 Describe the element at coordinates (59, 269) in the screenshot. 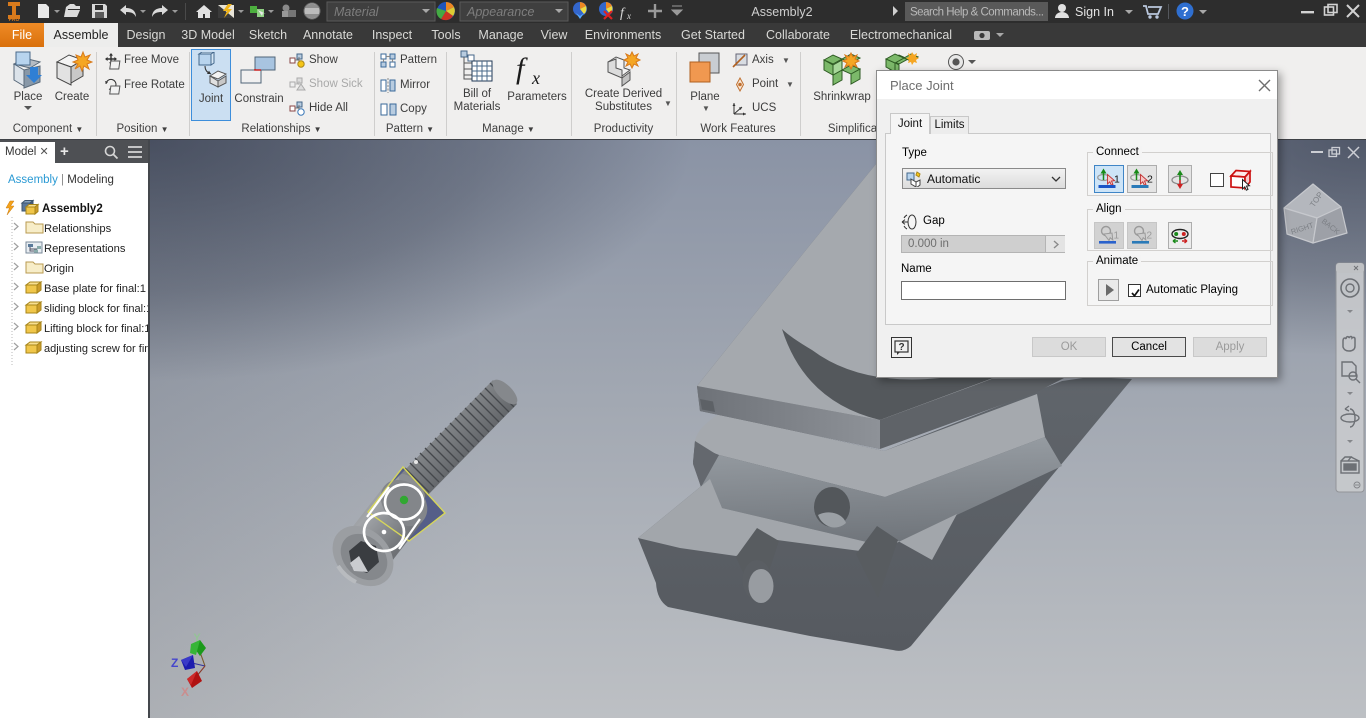

I see `svg-text: Origin` at that location.